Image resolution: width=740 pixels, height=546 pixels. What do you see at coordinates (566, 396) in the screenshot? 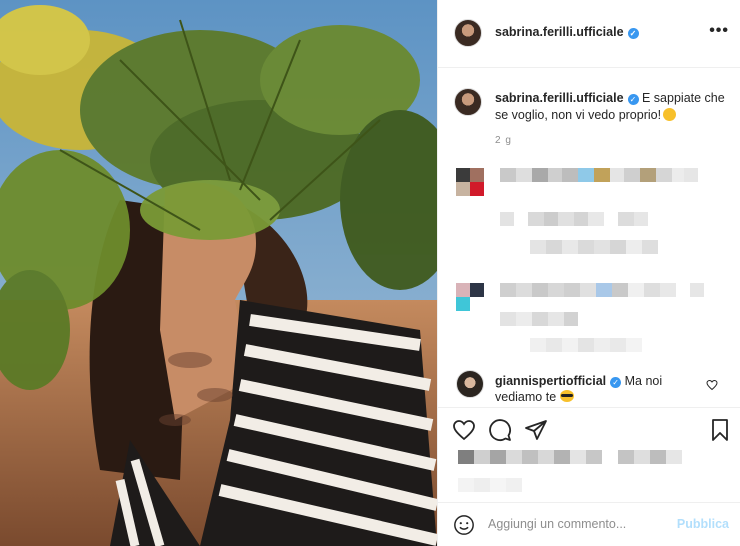
I see `sunglasses-emoji-icon` at bounding box center [566, 396].